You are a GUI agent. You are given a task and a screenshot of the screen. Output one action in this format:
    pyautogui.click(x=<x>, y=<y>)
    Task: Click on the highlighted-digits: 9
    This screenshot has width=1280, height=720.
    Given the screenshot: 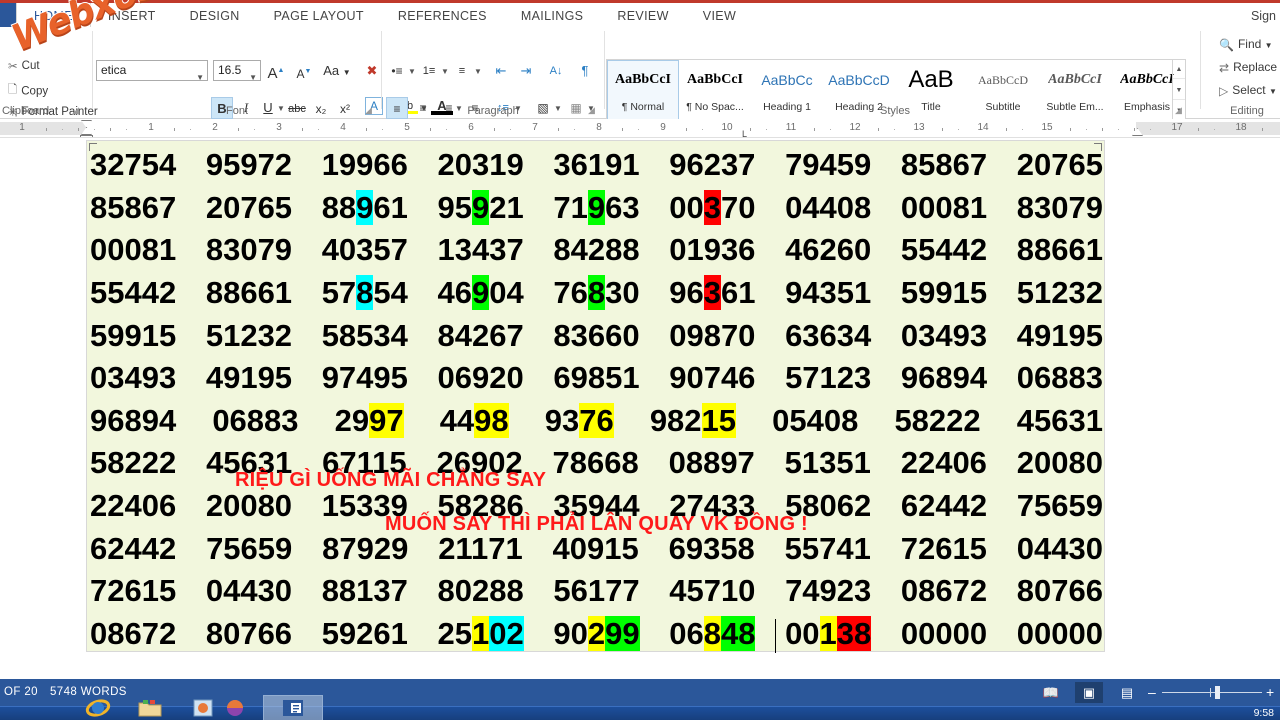 What is the action you would take?
    pyautogui.click(x=596, y=207)
    